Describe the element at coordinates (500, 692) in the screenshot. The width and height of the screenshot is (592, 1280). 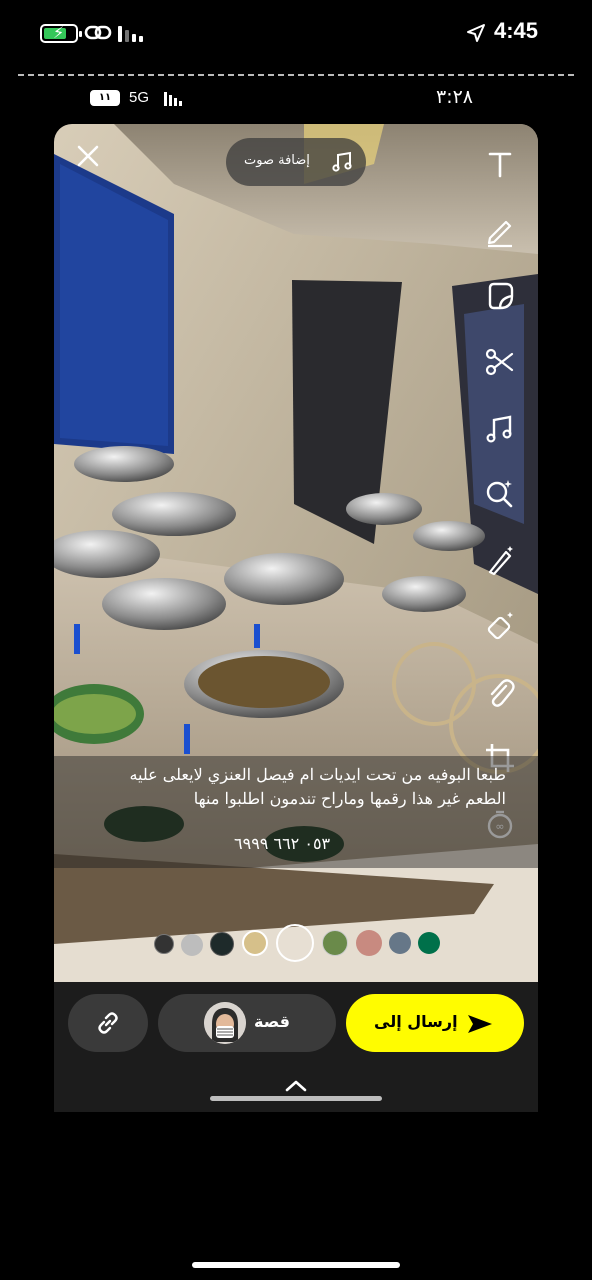
I see `paperclip-icon` at that location.